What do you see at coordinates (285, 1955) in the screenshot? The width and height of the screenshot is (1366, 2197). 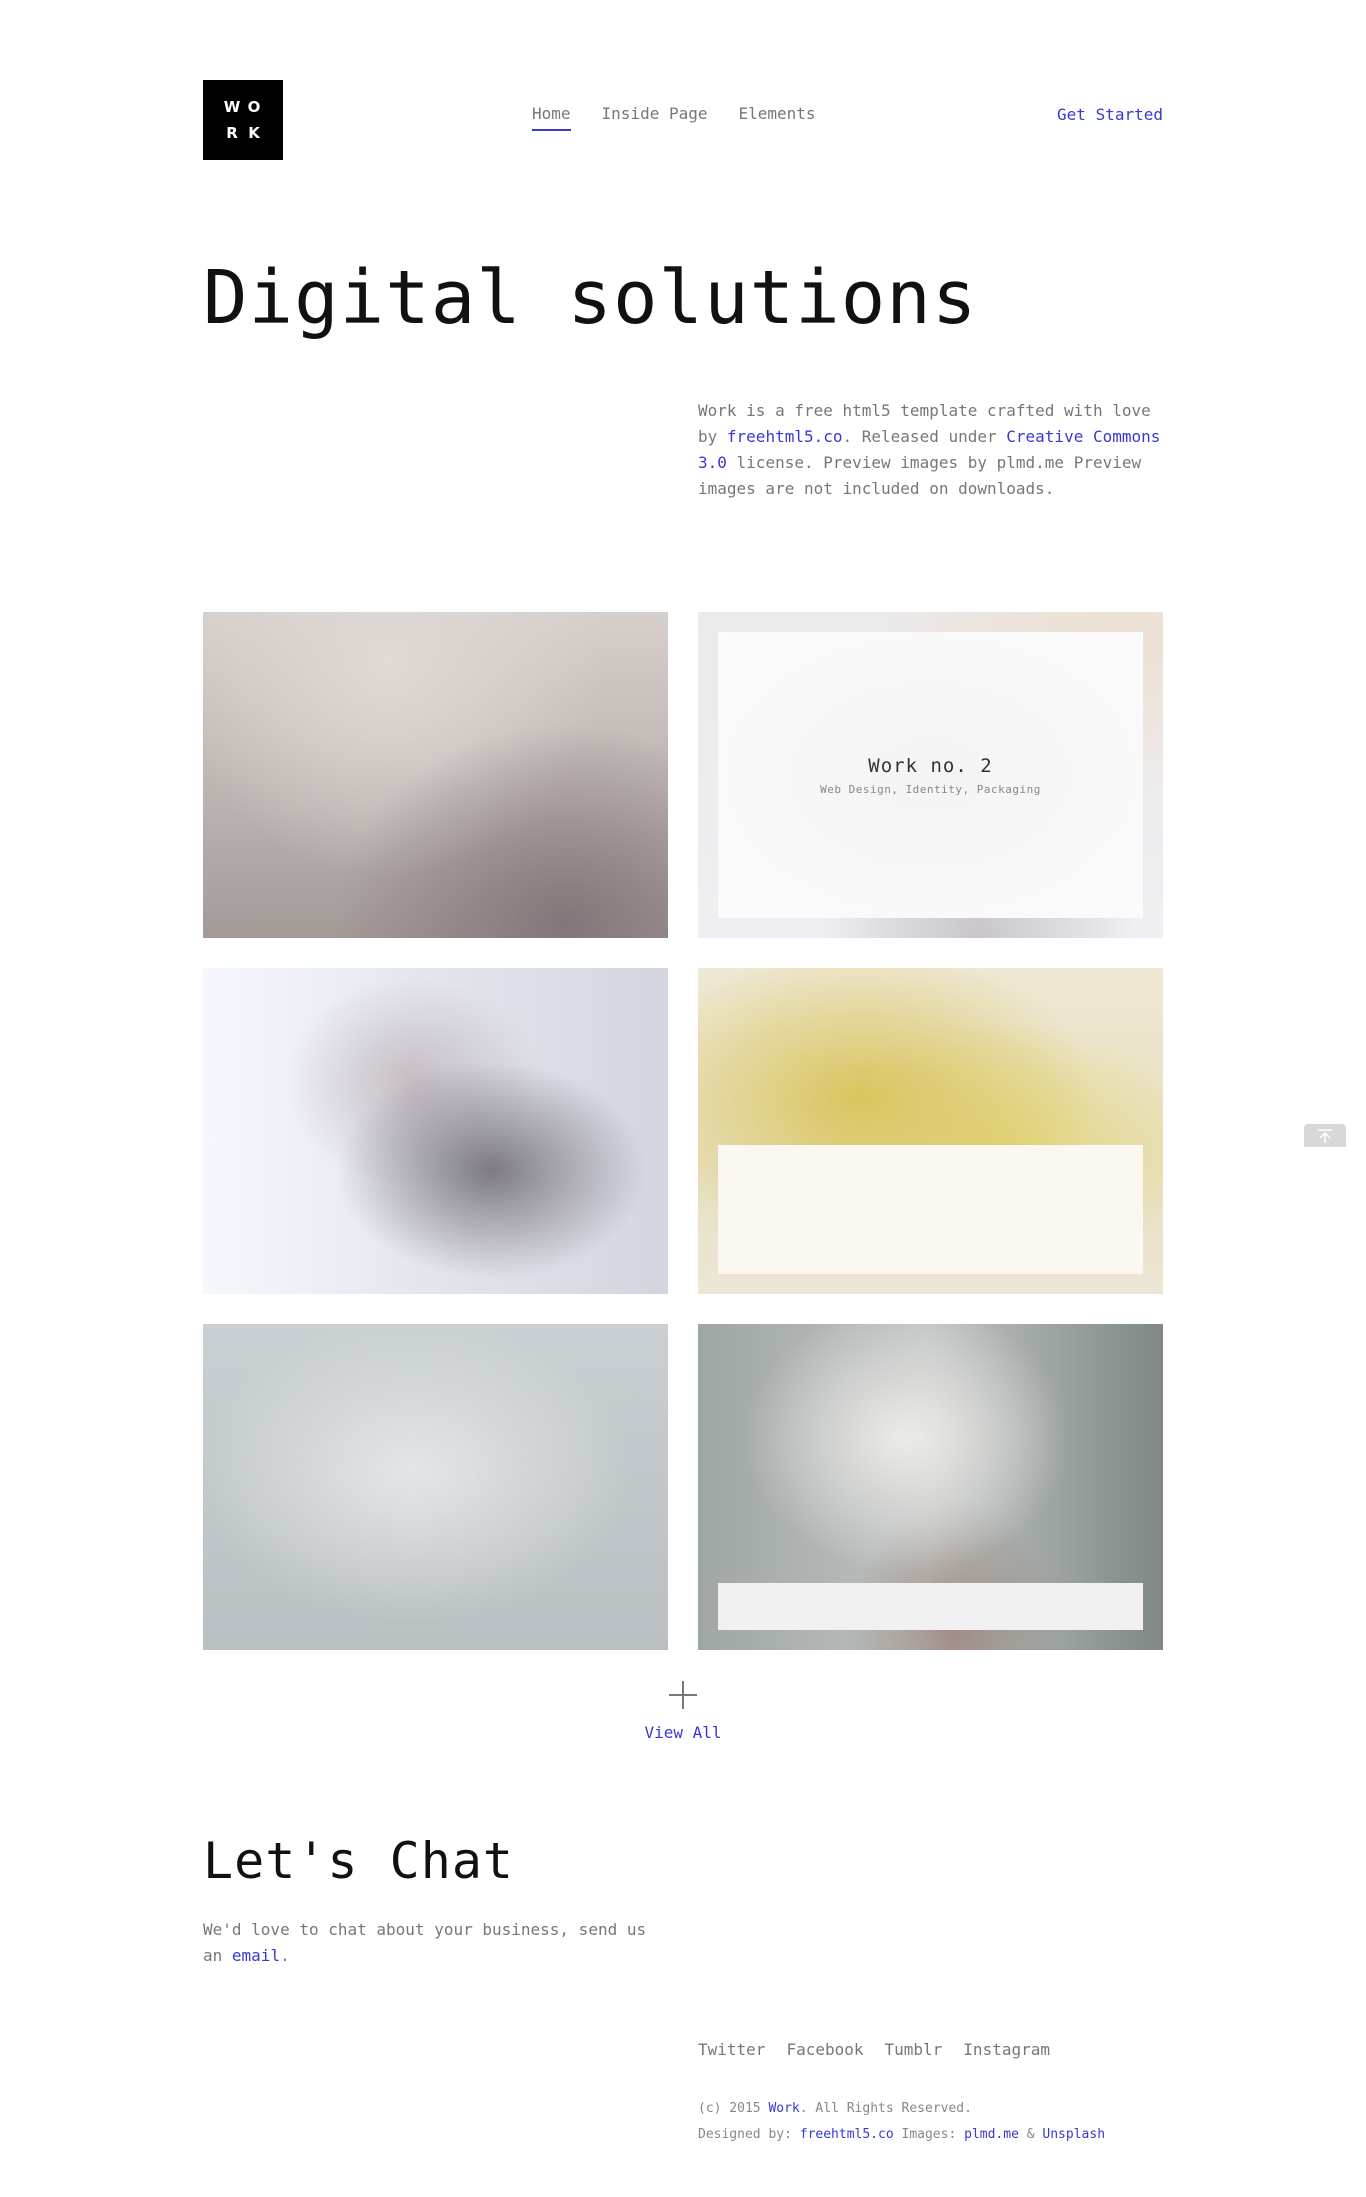 I see `chat-text-part: .` at bounding box center [285, 1955].